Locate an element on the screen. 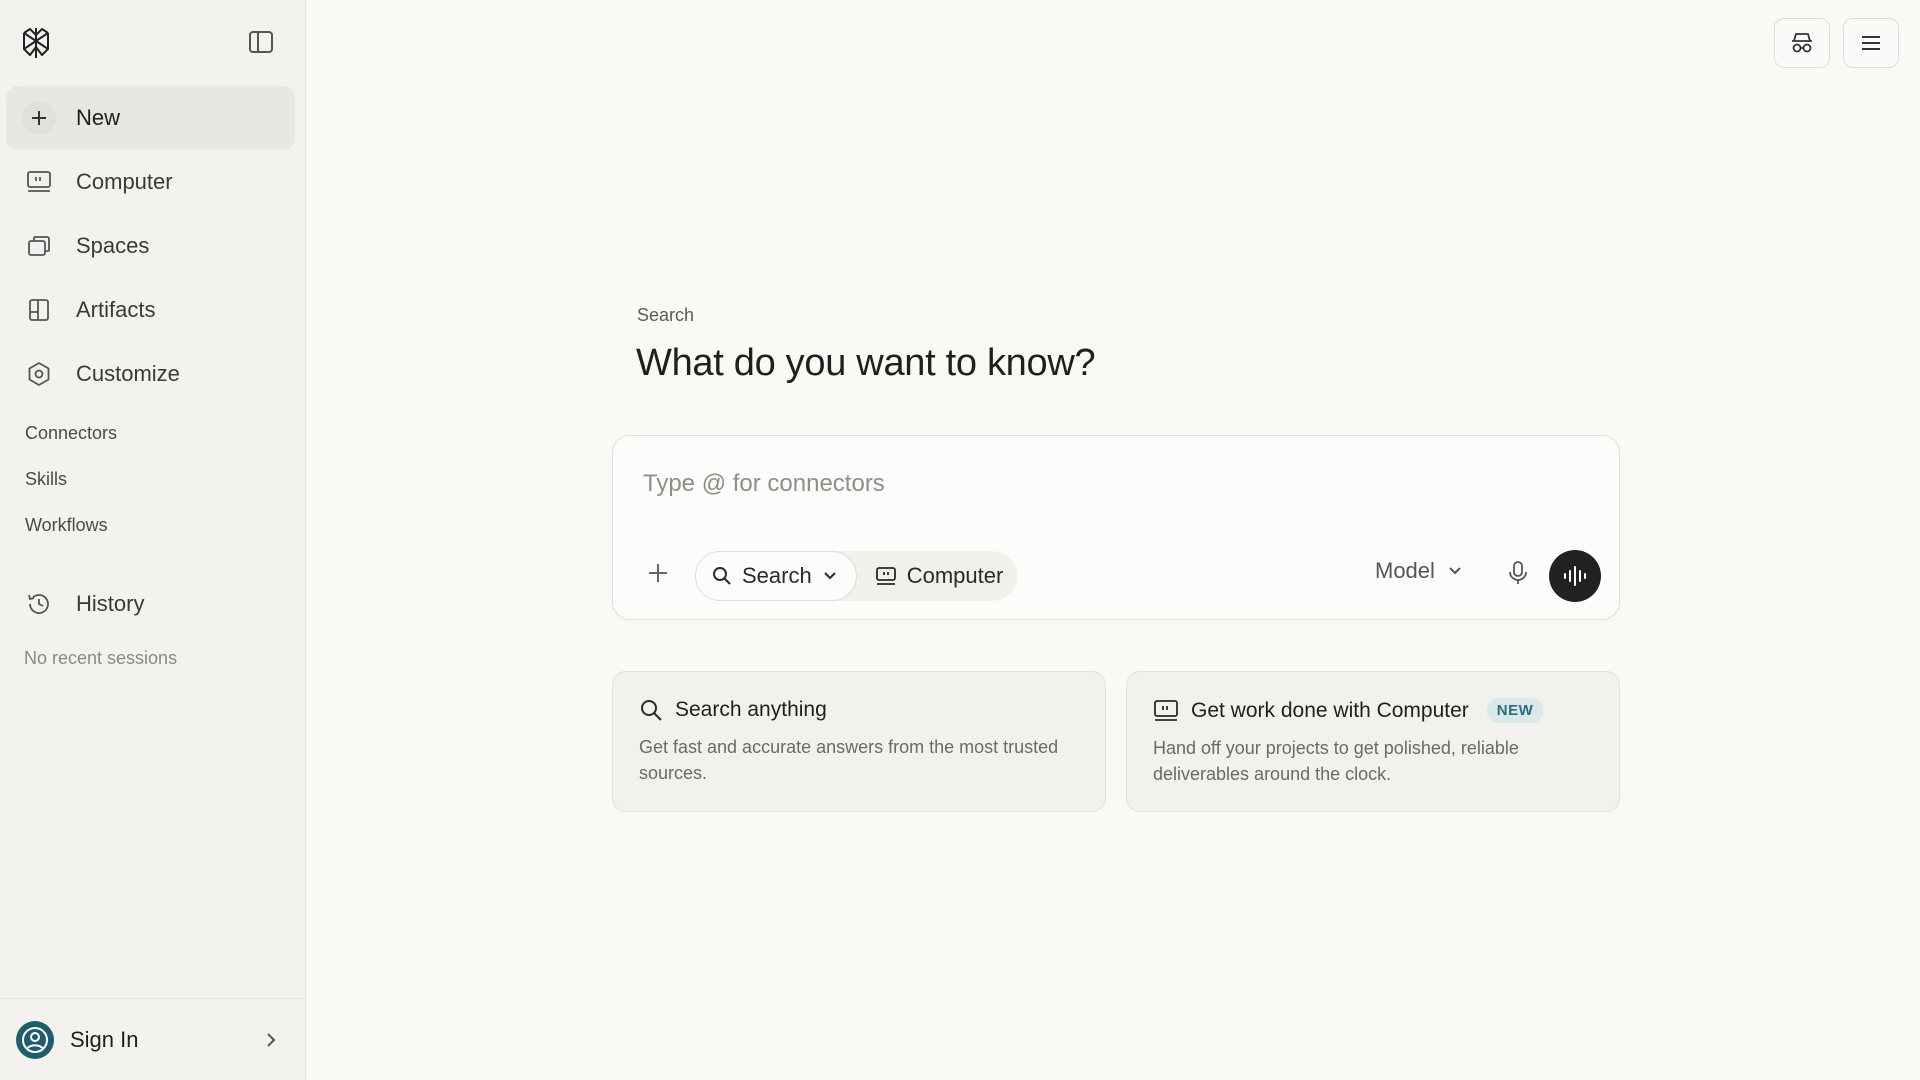  sidebar-nav: New Computer Spaces Artifacts Customize is located at coordinates (150, 246).